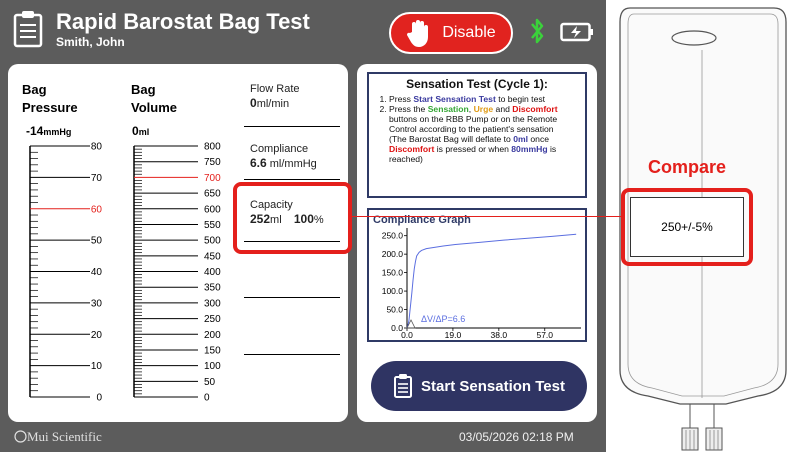  I want to click on step-highlight: Urge, so click(483, 109).